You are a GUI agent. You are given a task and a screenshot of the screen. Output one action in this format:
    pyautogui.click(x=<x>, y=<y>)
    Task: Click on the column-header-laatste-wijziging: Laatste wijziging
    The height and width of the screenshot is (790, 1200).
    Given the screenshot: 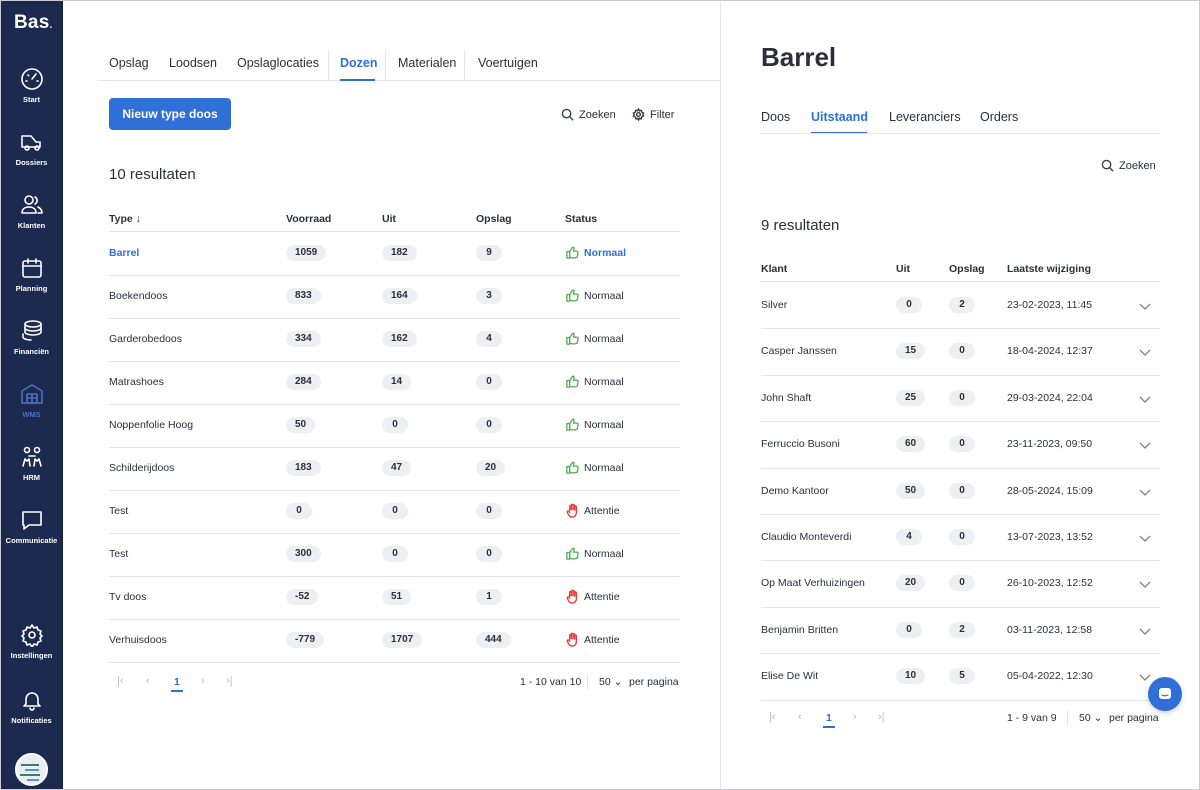 What is the action you would take?
    pyautogui.click(x=1049, y=269)
    